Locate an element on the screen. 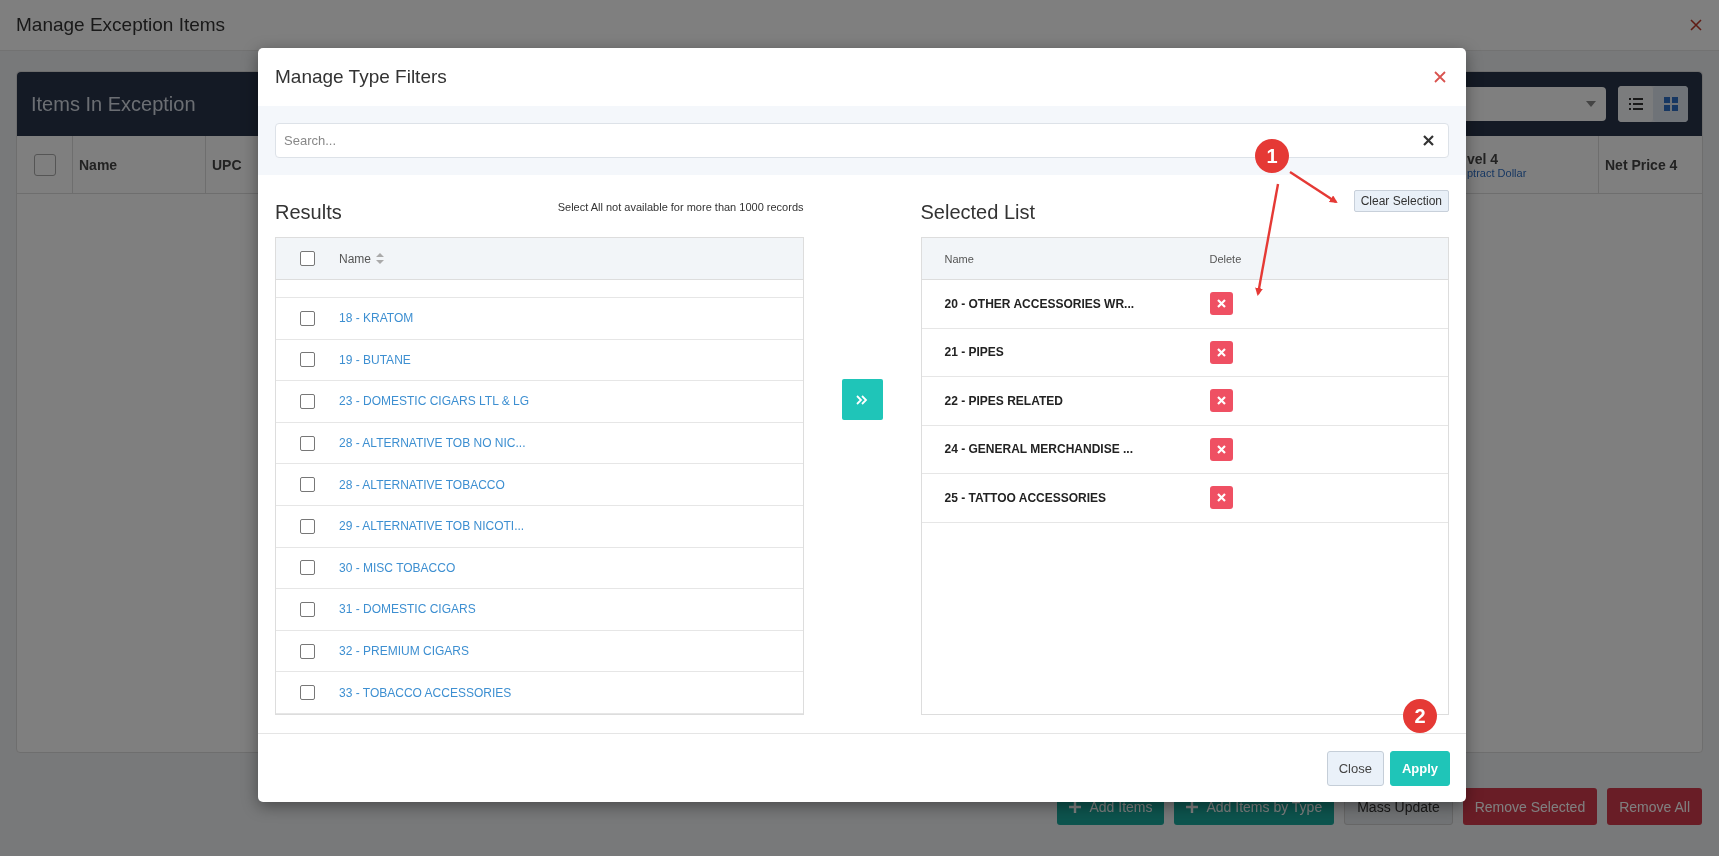 The image size is (1719, 856). section-title: Results is located at coordinates (308, 212).